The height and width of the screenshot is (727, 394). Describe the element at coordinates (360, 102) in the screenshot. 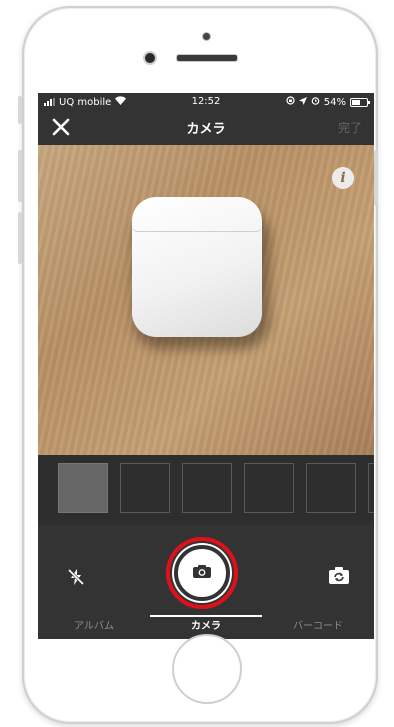

I see `battery-icon` at that location.